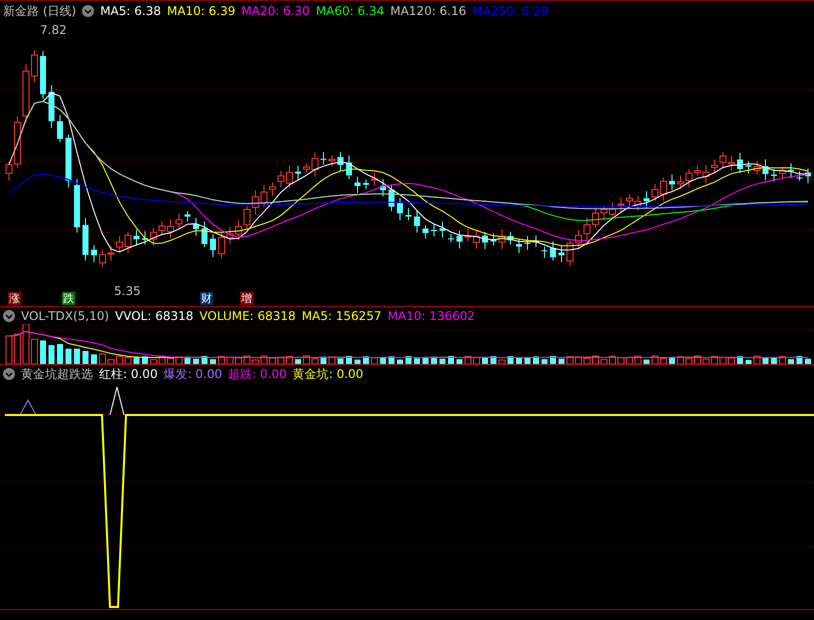 Image resolution: width=814 pixels, height=620 pixels. Describe the element at coordinates (201, 10) in the screenshot. I see `ma-reading: MA10: 6.39` at that location.